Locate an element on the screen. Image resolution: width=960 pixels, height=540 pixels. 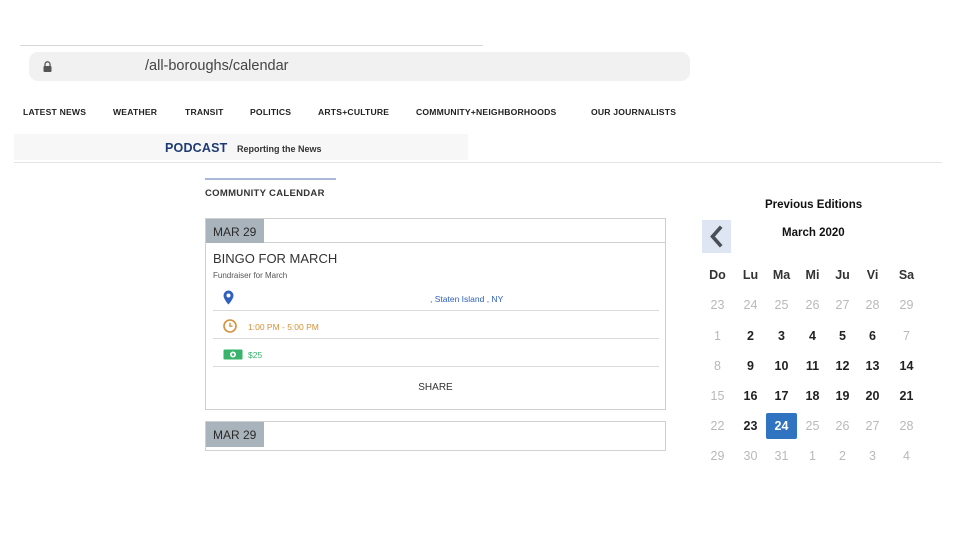
nav-transit: TRANSIT is located at coordinates (204, 112).